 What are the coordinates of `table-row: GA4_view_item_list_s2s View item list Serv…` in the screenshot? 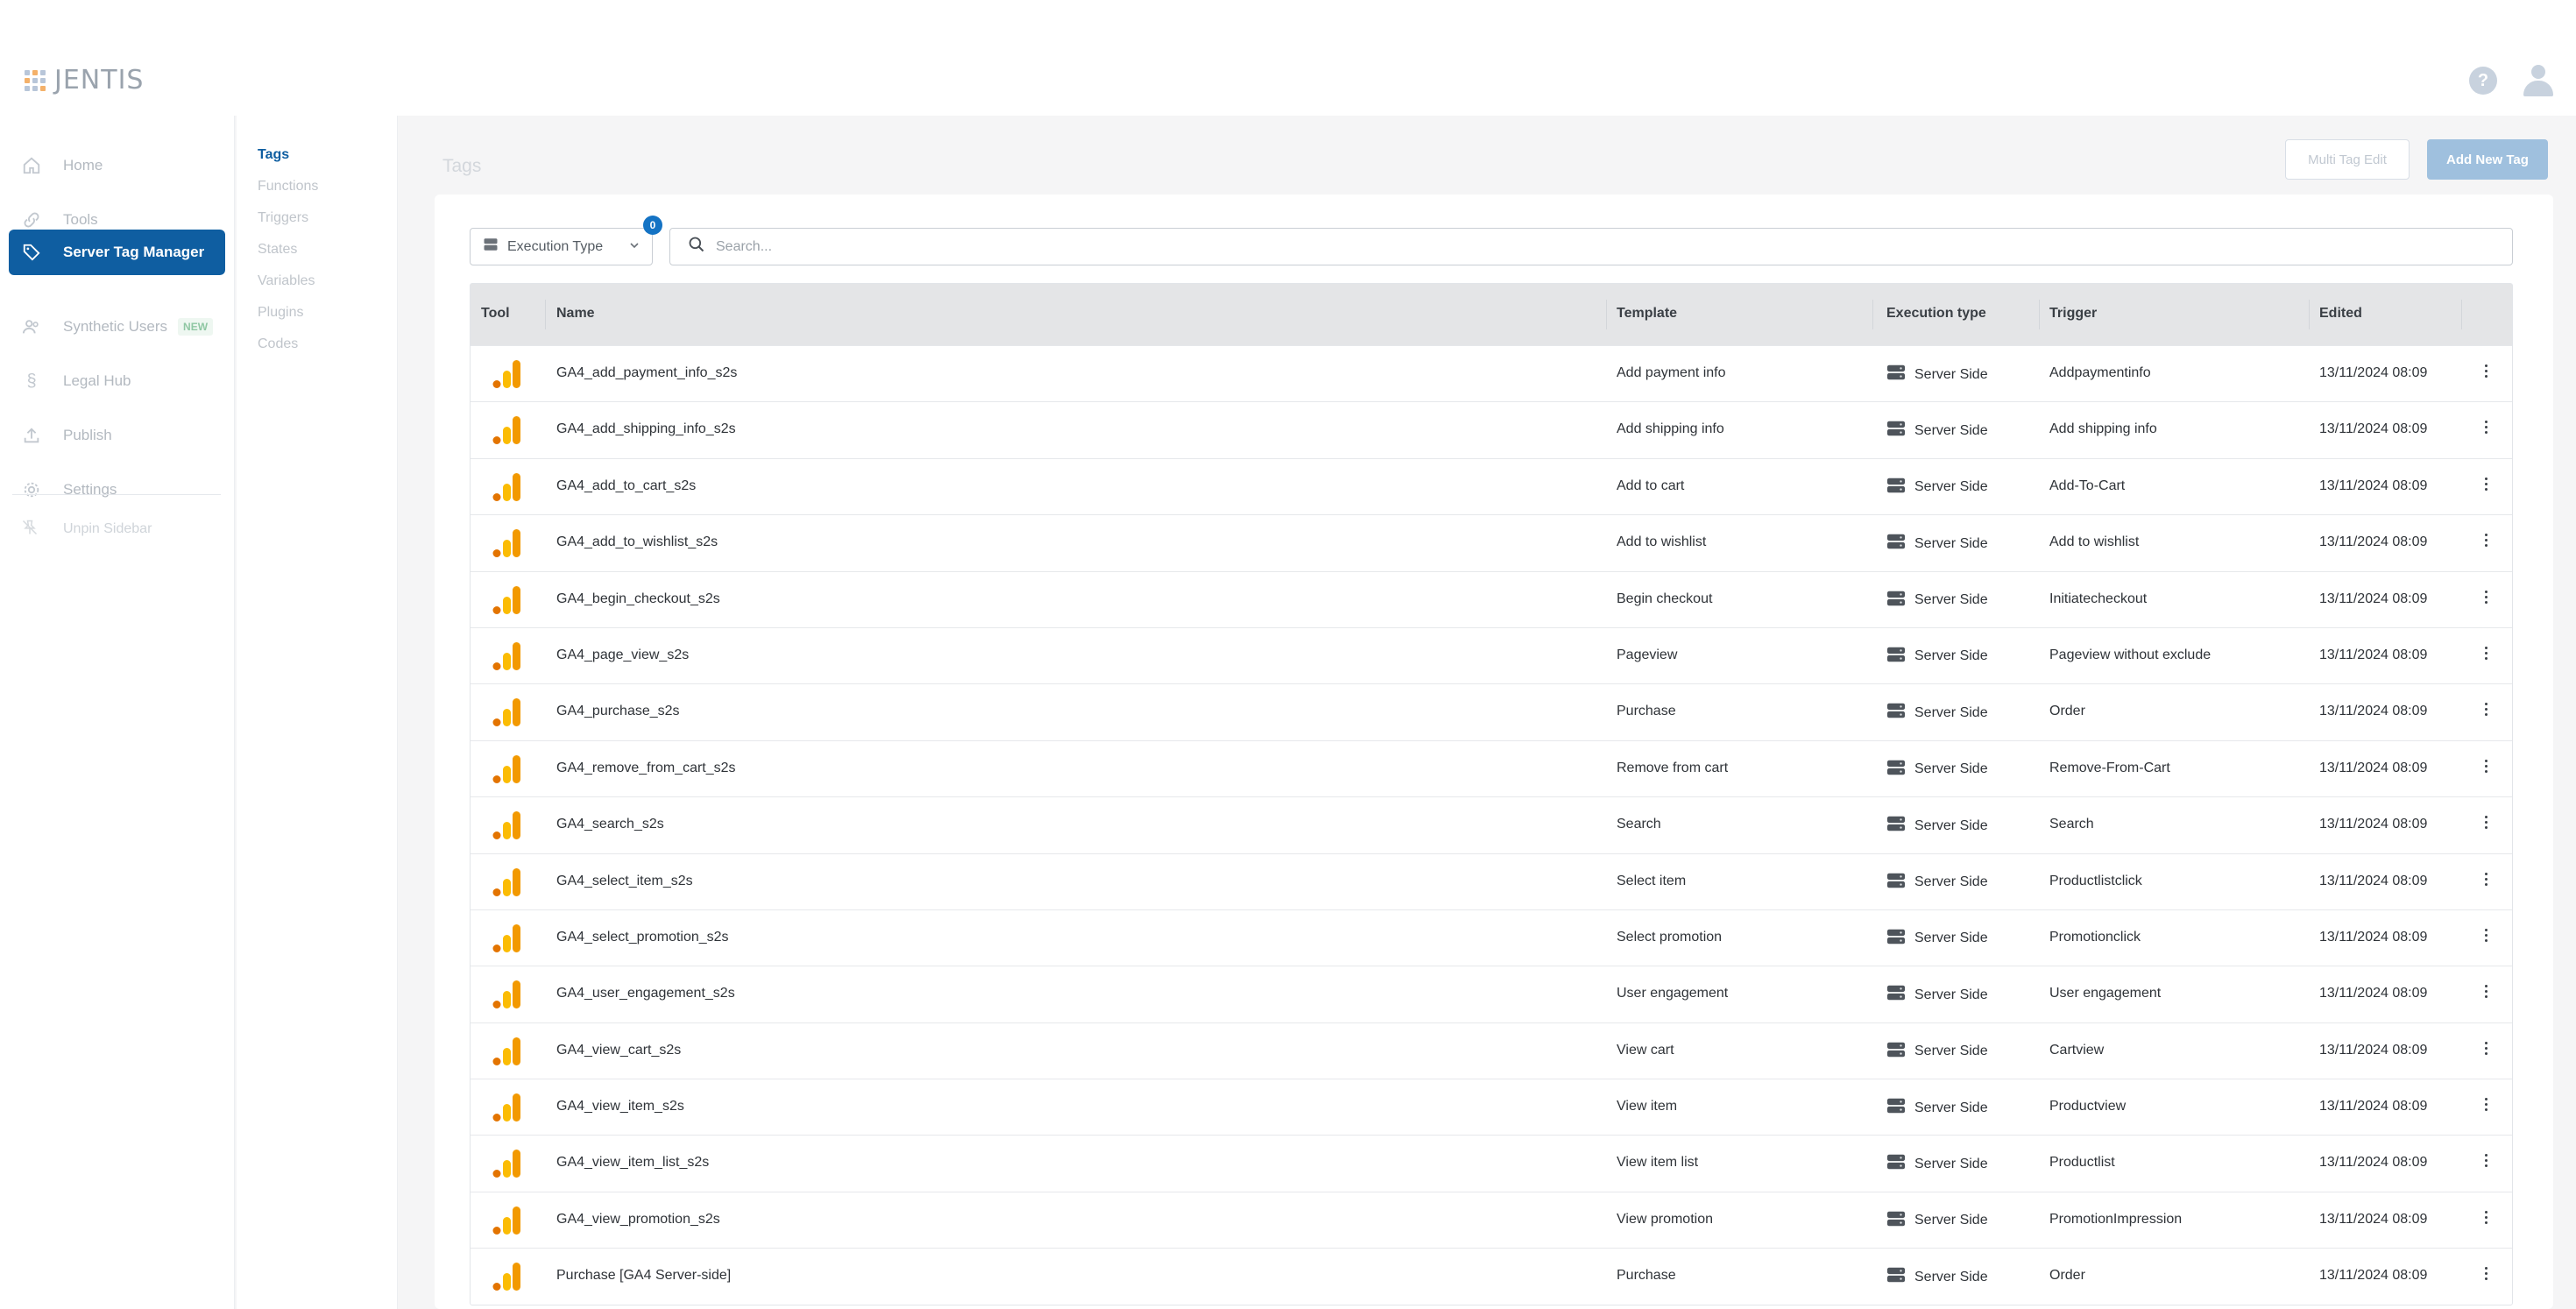 It's located at (1491, 1163).